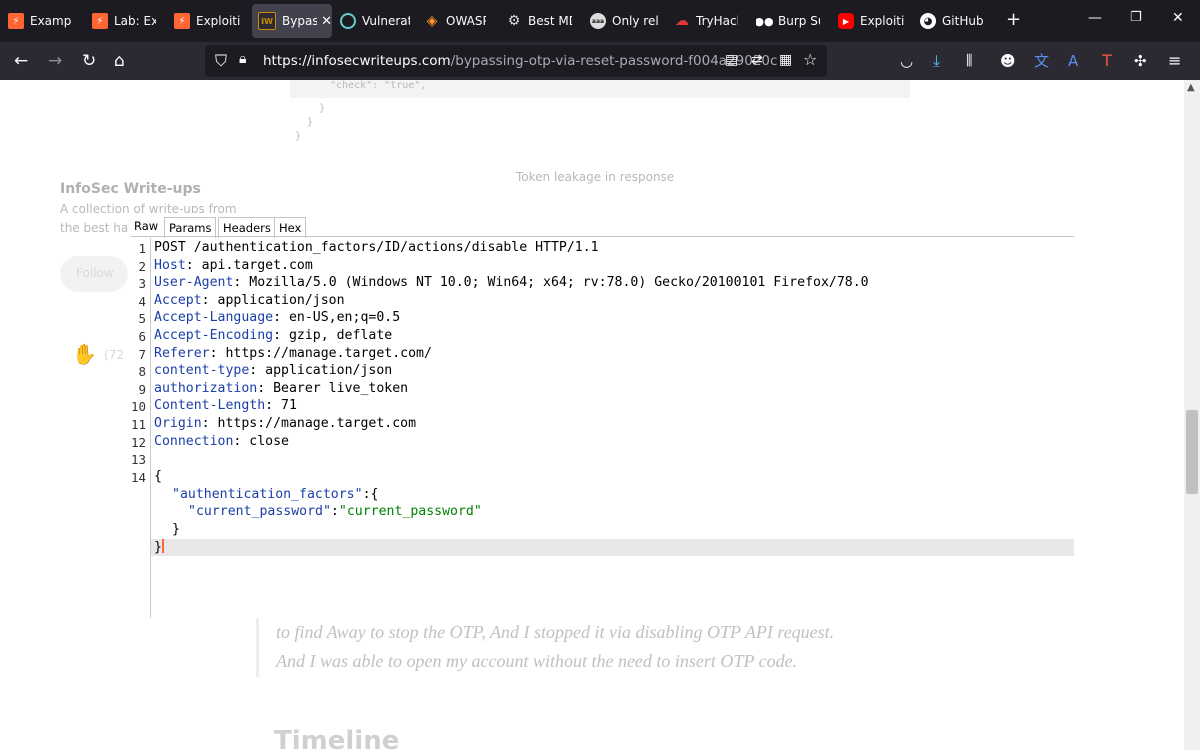 The height and width of the screenshot is (750, 1200). I want to click on blockquote-bar, so click(257, 646).